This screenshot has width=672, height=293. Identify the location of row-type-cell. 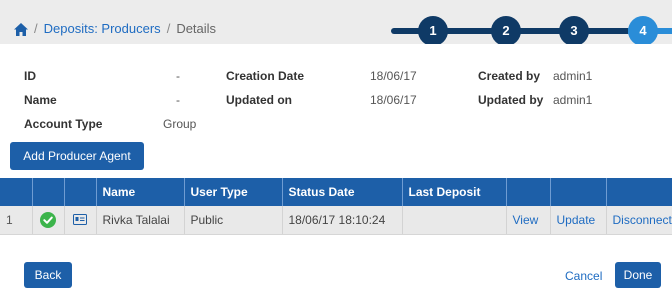
(80, 220).